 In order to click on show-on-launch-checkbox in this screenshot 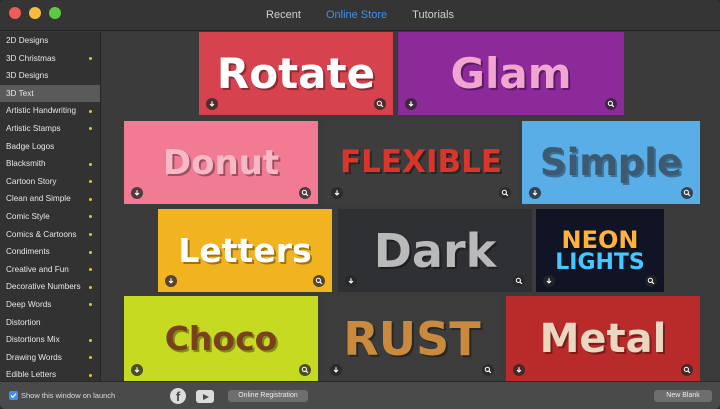, I will do `click(13, 395)`.